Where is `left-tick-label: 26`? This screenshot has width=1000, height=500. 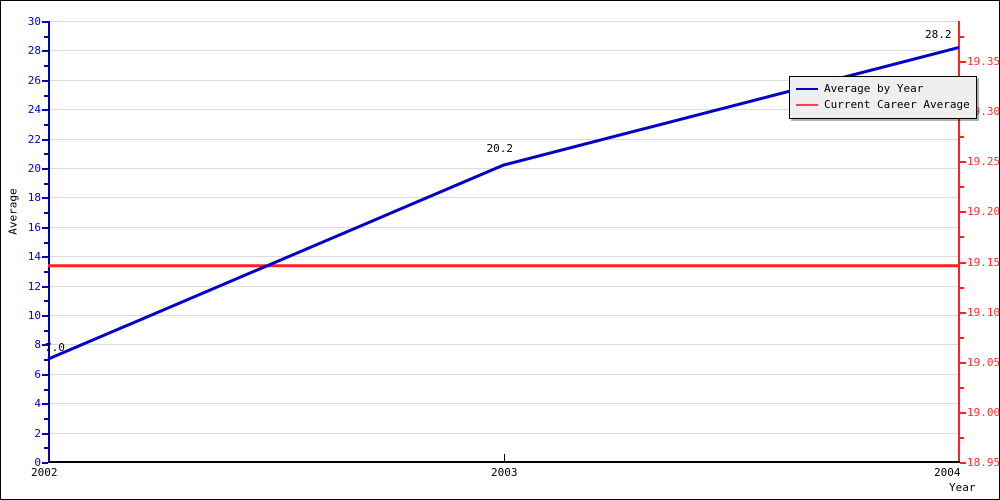 left-tick-label: 26 is located at coordinates (34, 80).